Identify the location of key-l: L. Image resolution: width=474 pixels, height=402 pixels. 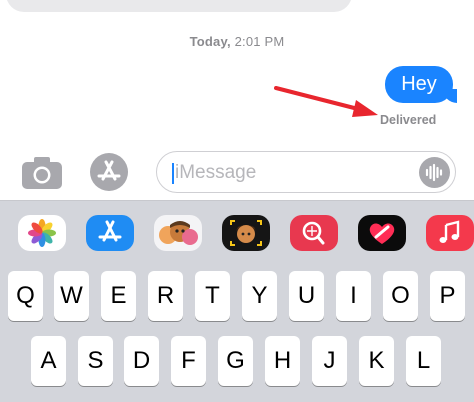
(423, 361).